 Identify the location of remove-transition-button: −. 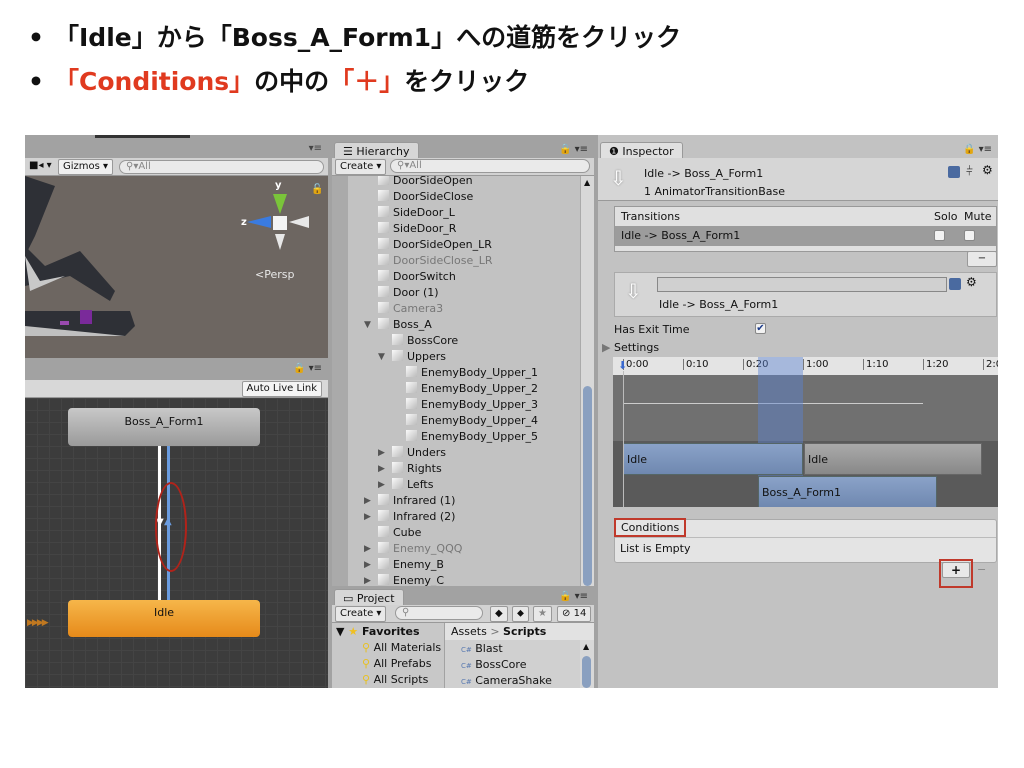
(982, 259).